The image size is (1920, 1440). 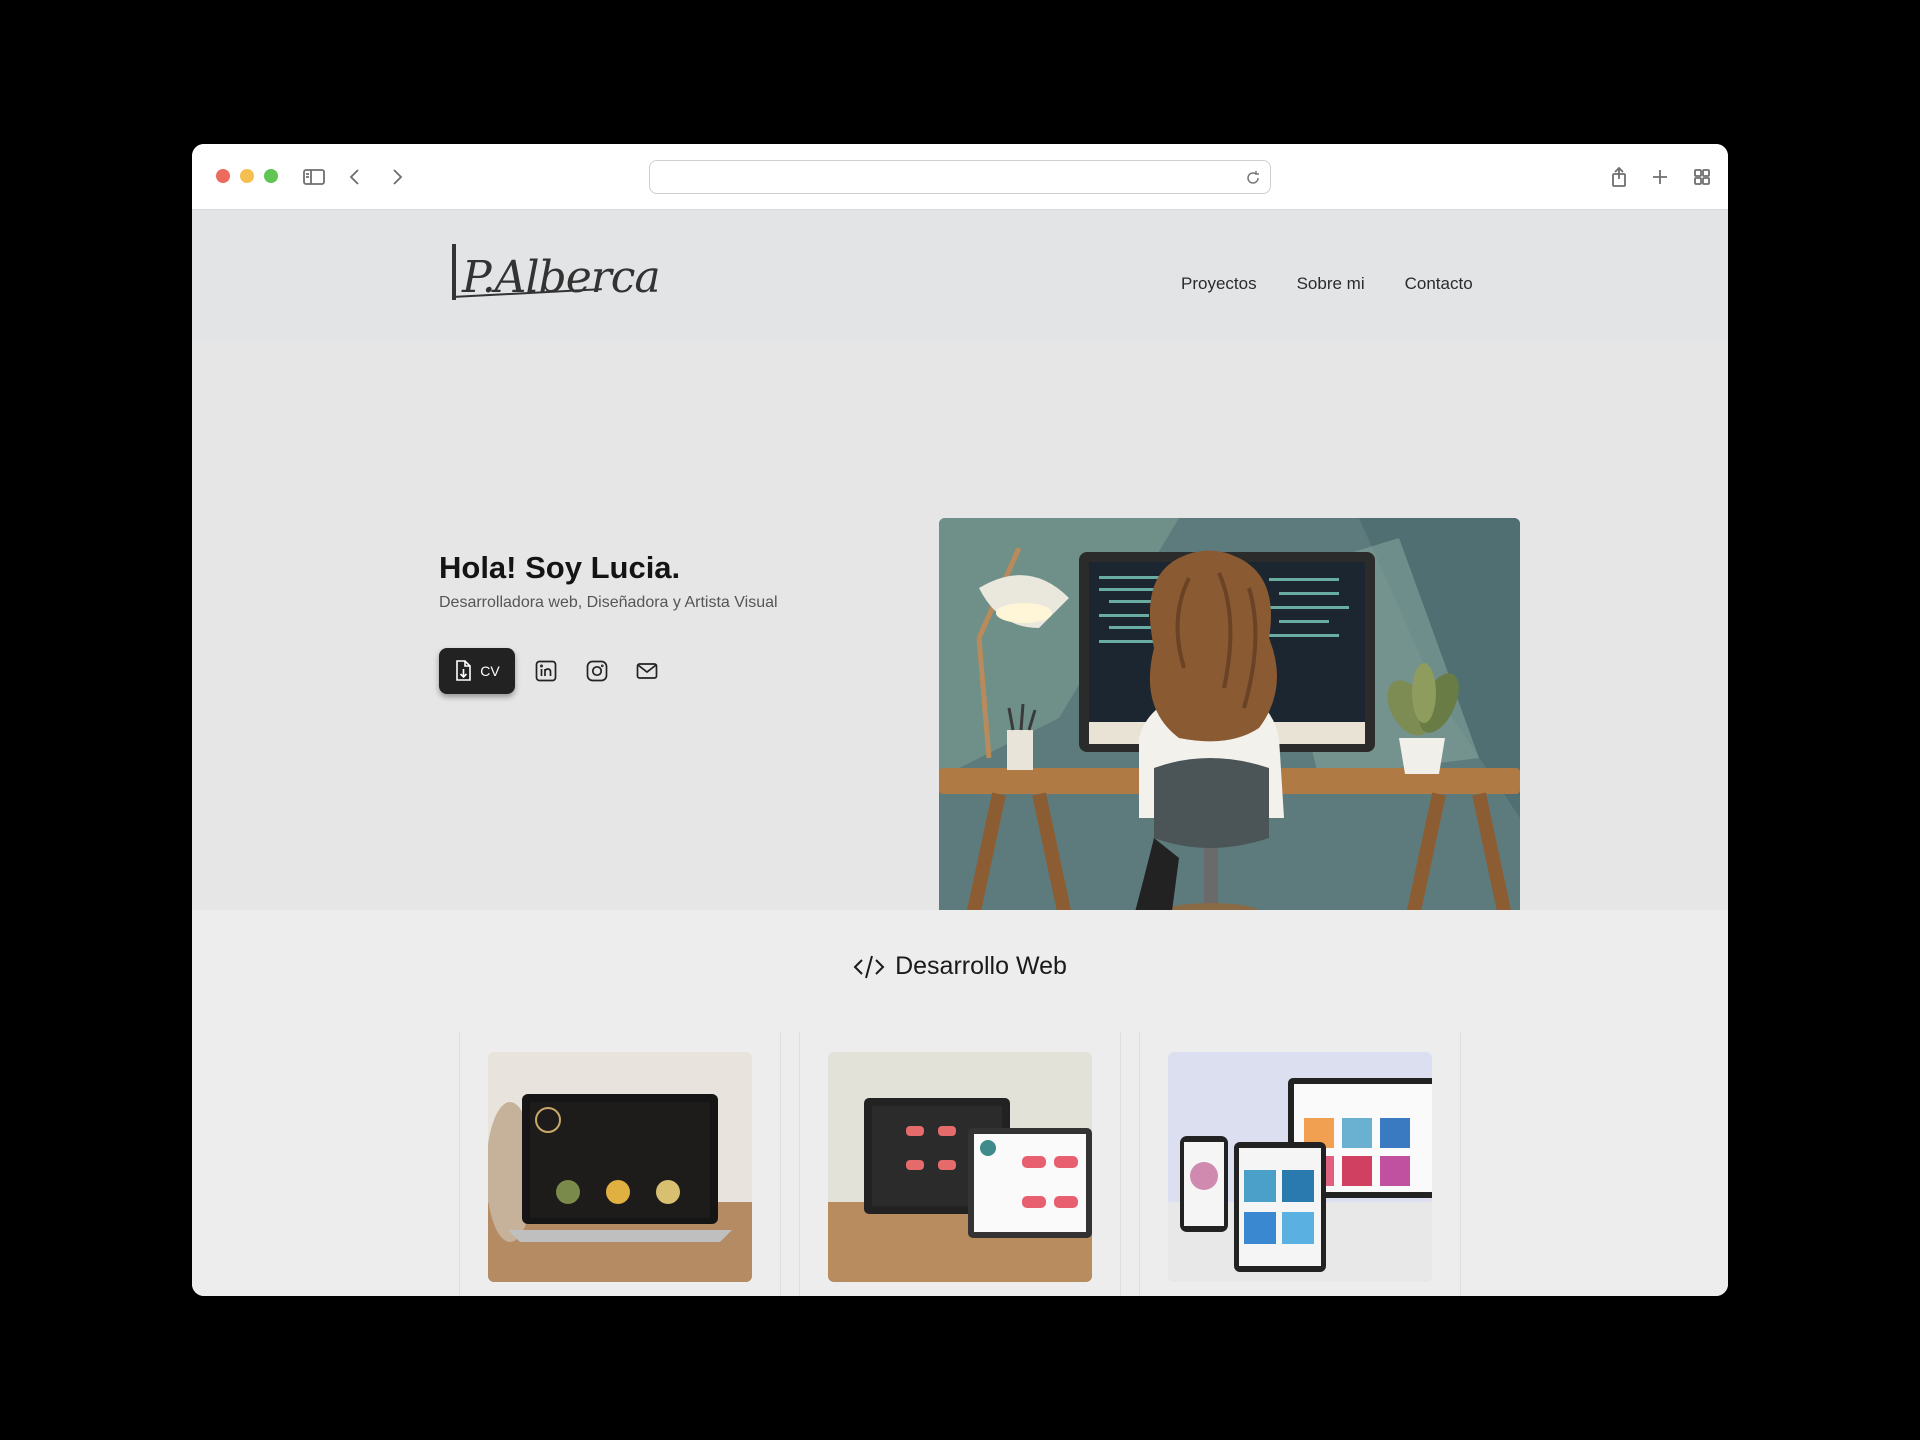 I want to click on logo-text: P.Alberca, so click(x=561, y=277).